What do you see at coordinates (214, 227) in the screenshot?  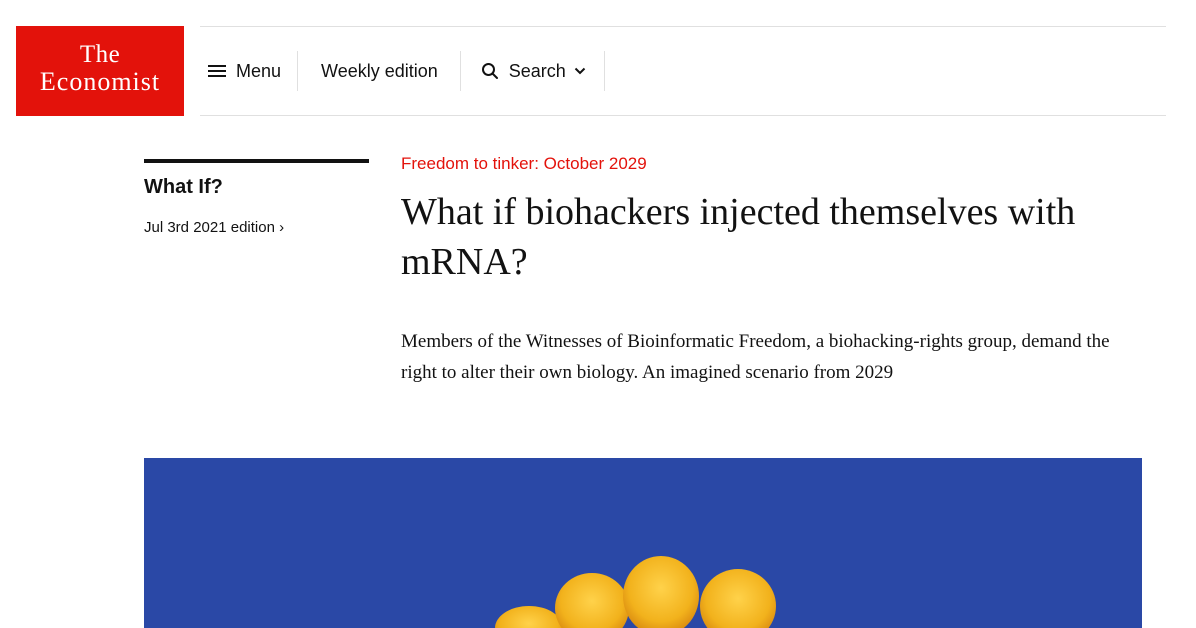 I see `edition-link: Jul 3rd 2021 edition ›` at bounding box center [214, 227].